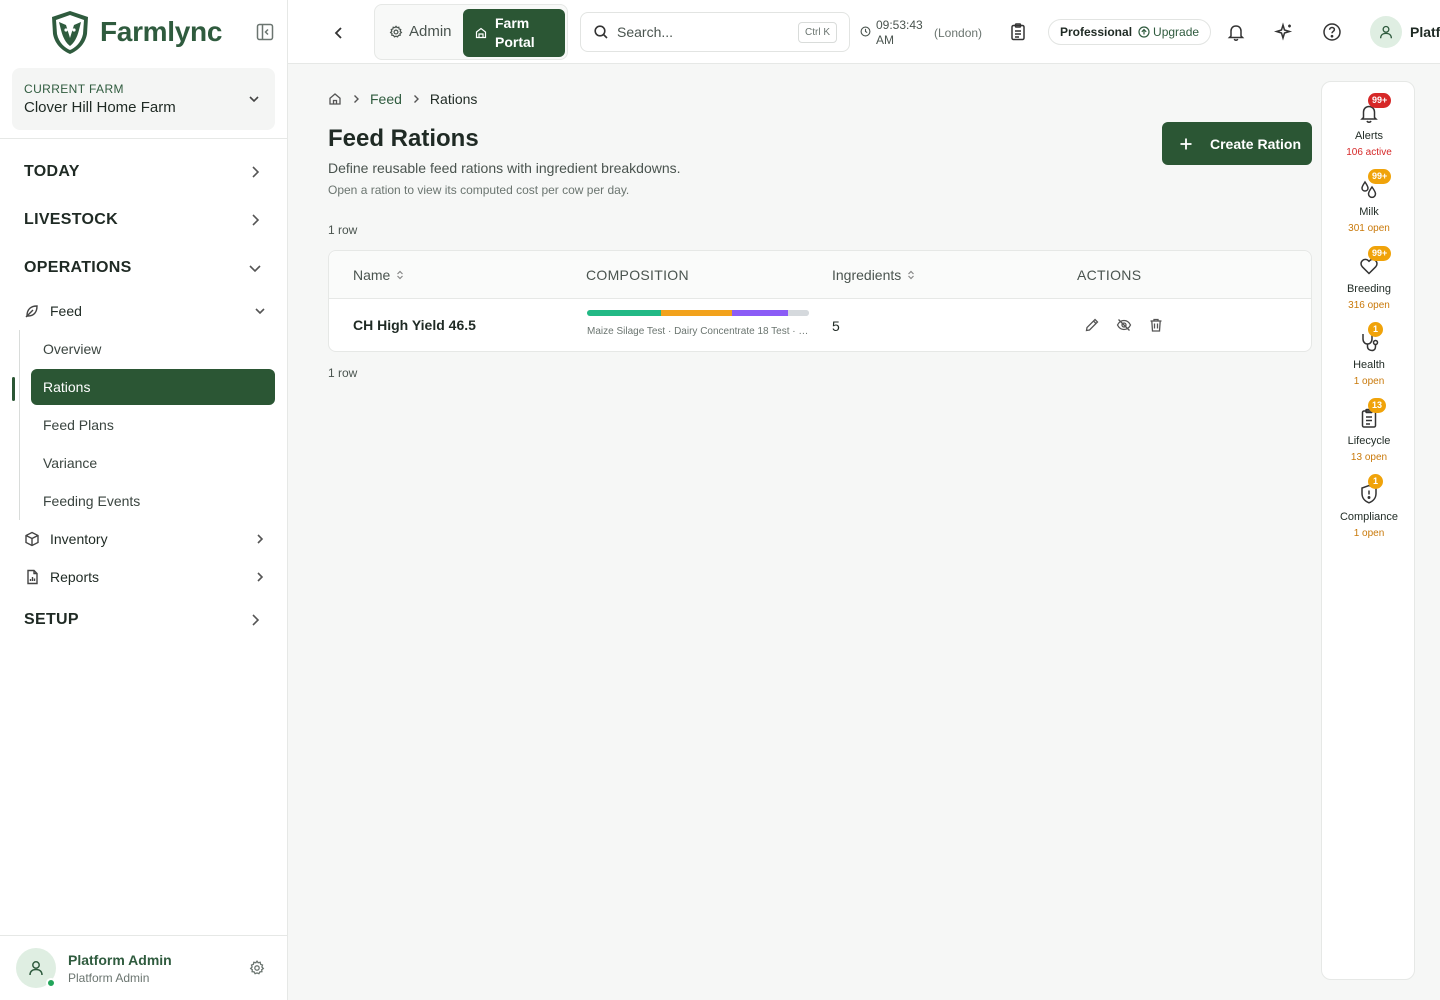 The width and height of the screenshot is (1440, 1000). I want to click on rail-label: Alerts, so click(1369, 136).